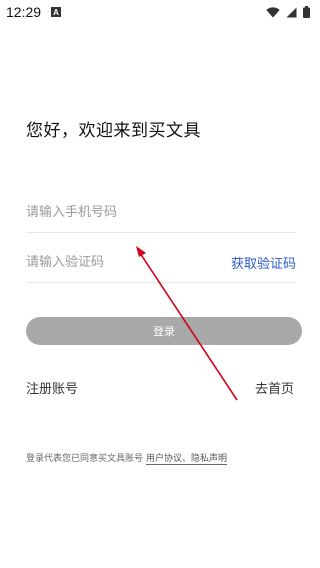 Image resolution: width=320 pixels, height=568 pixels. What do you see at coordinates (273, 11) in the screenshot?
I see `wifi-icon` at bounding box center [273, 11].